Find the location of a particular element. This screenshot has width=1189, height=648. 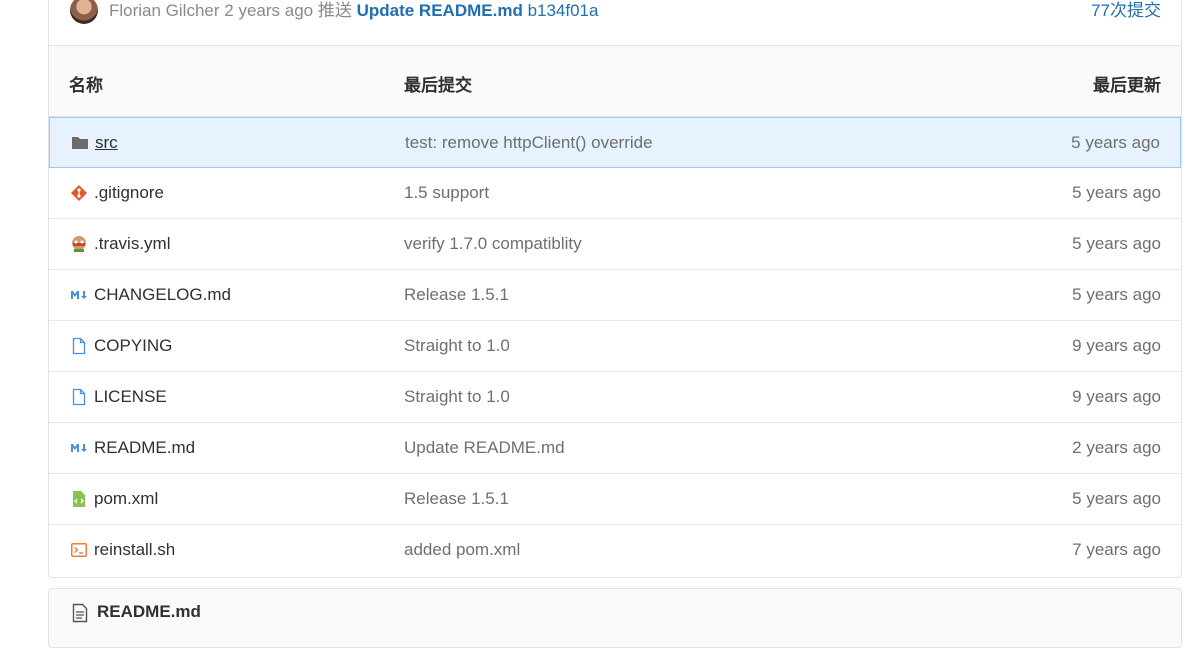

file-name-link: pom.xml is located at coordinates (126, 499).